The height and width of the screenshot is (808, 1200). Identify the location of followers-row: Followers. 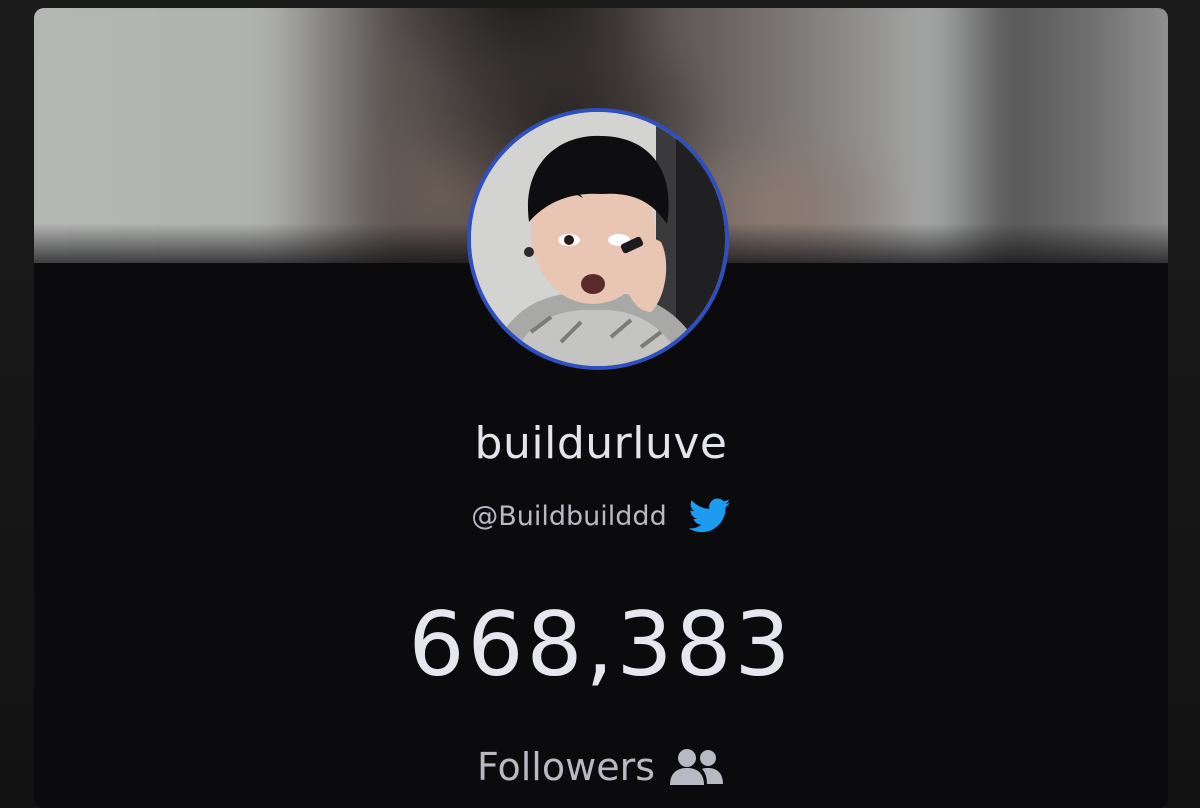
(601, 767).